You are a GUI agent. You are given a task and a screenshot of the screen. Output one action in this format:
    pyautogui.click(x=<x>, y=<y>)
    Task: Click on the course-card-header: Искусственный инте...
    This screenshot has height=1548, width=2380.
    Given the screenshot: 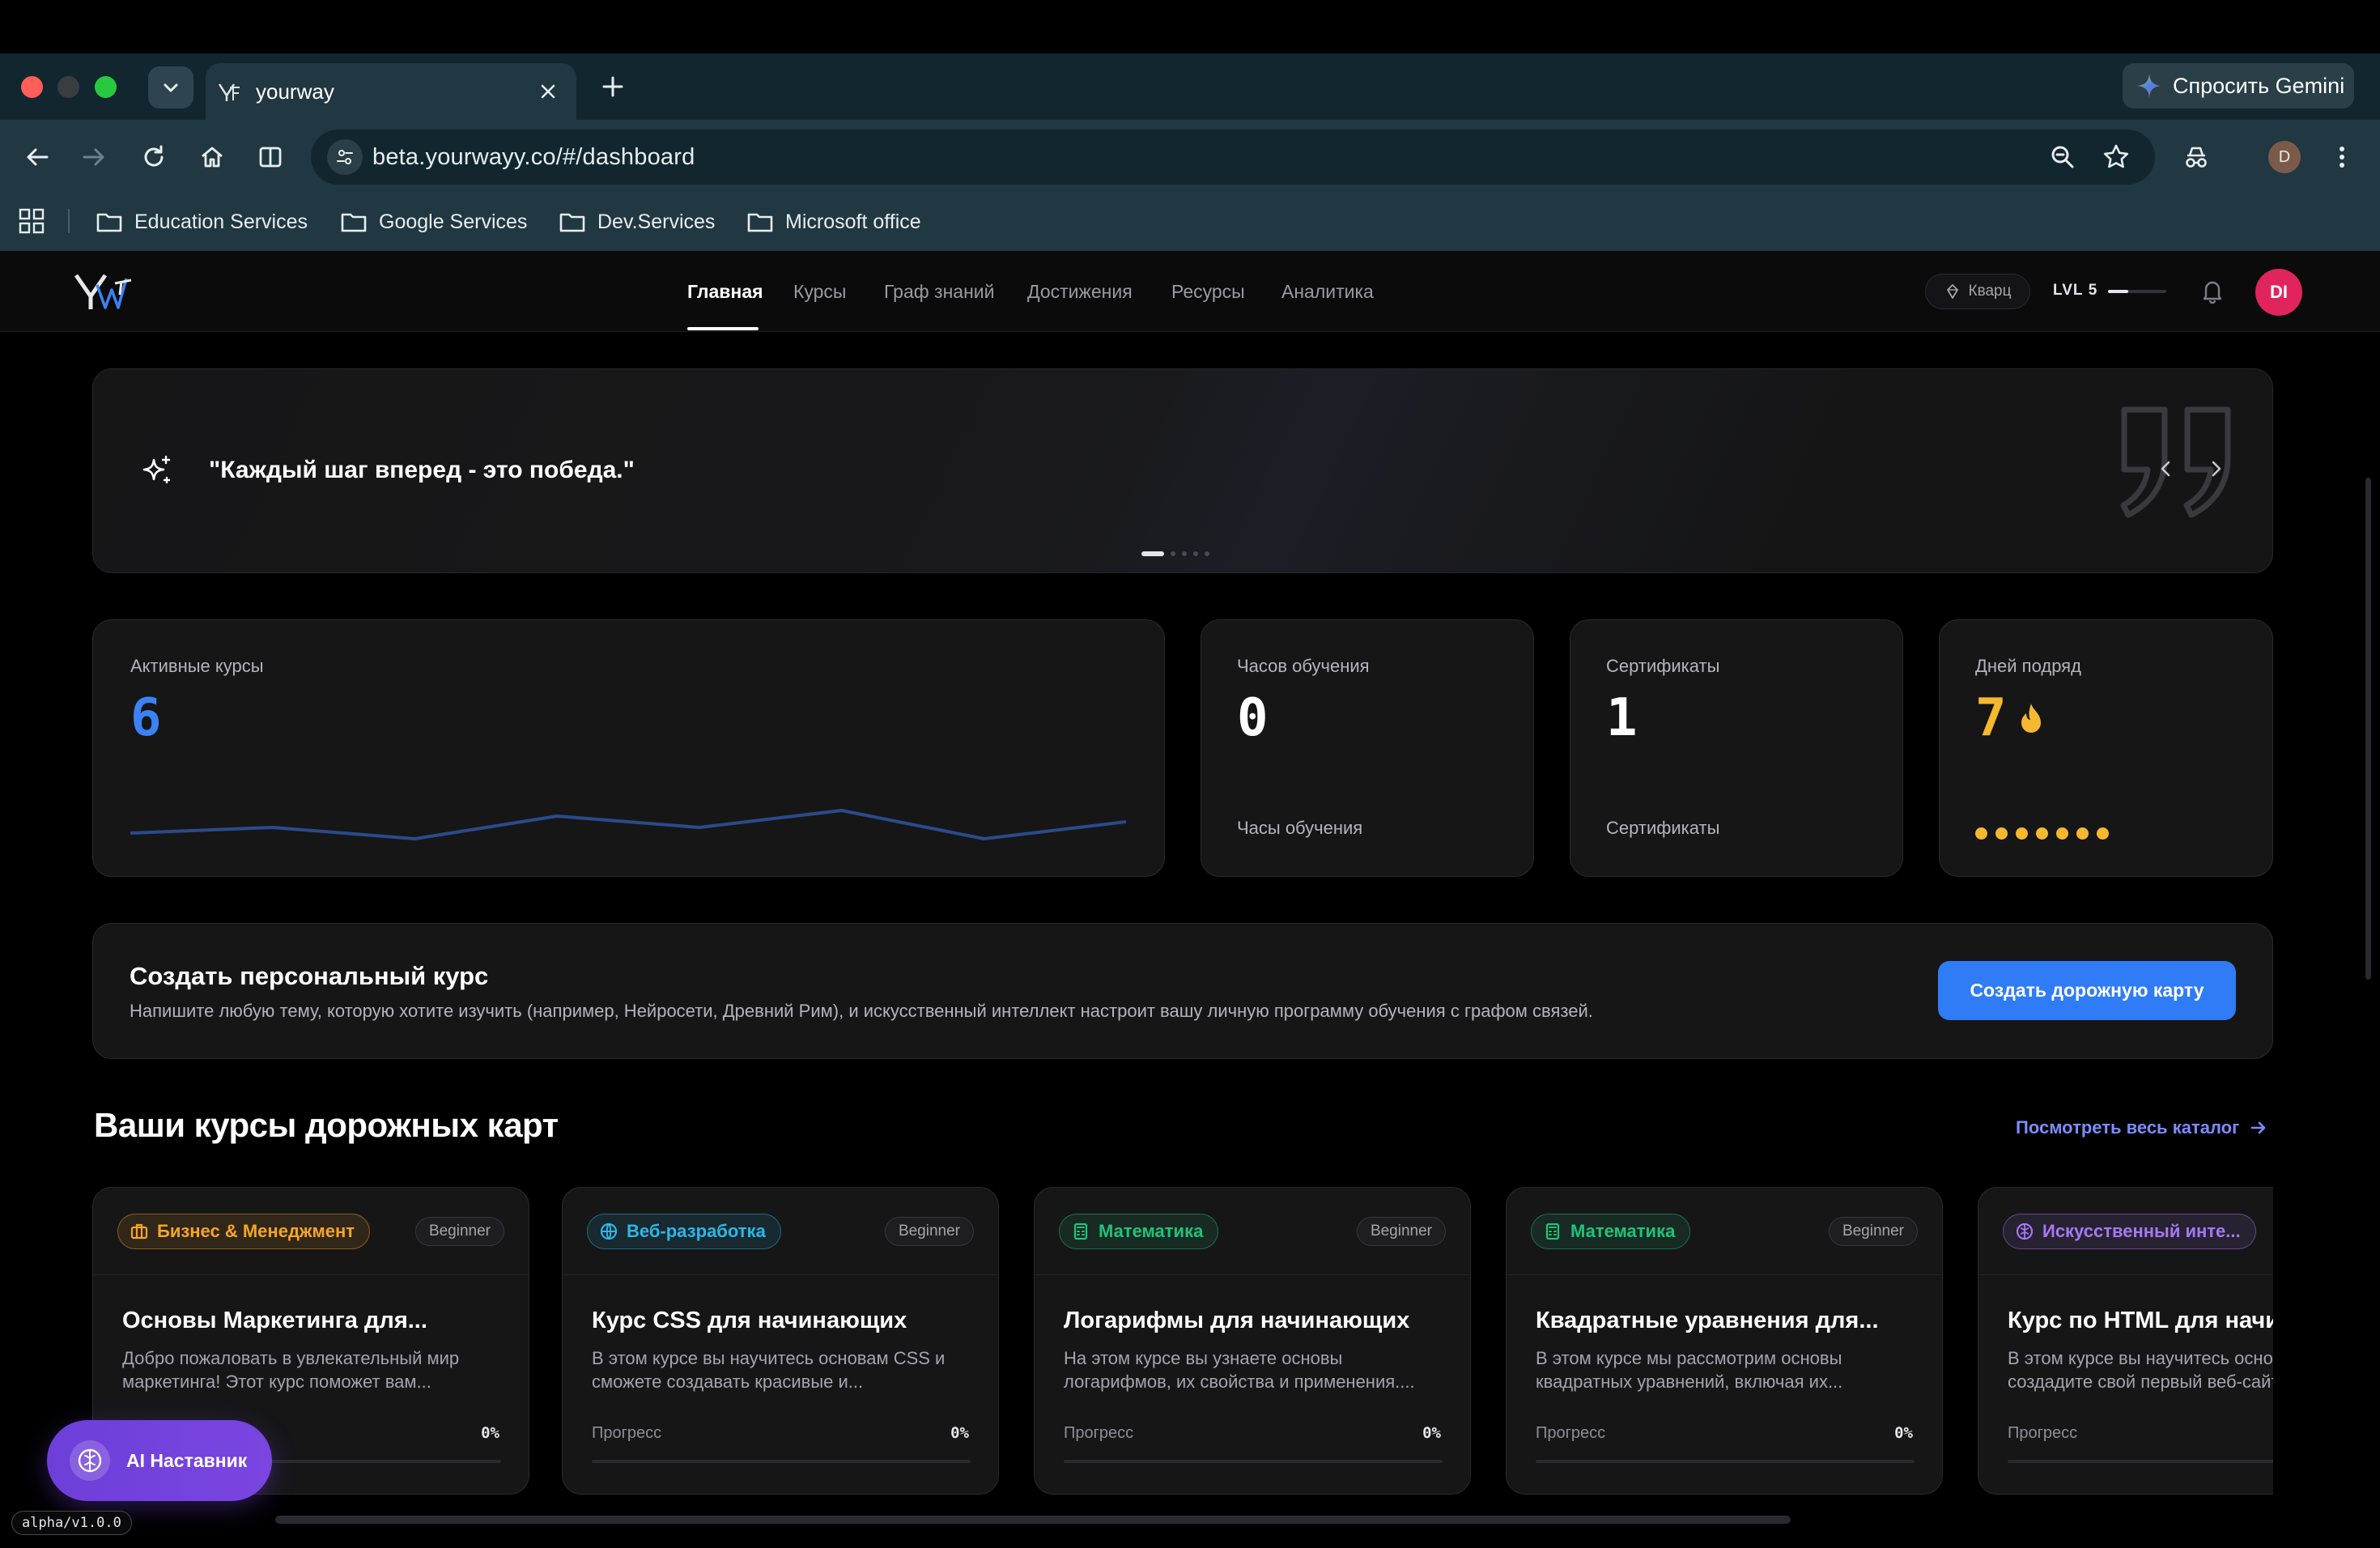 What is the action you would take?
    pyautogui.click(x=2125, y=1231)
    